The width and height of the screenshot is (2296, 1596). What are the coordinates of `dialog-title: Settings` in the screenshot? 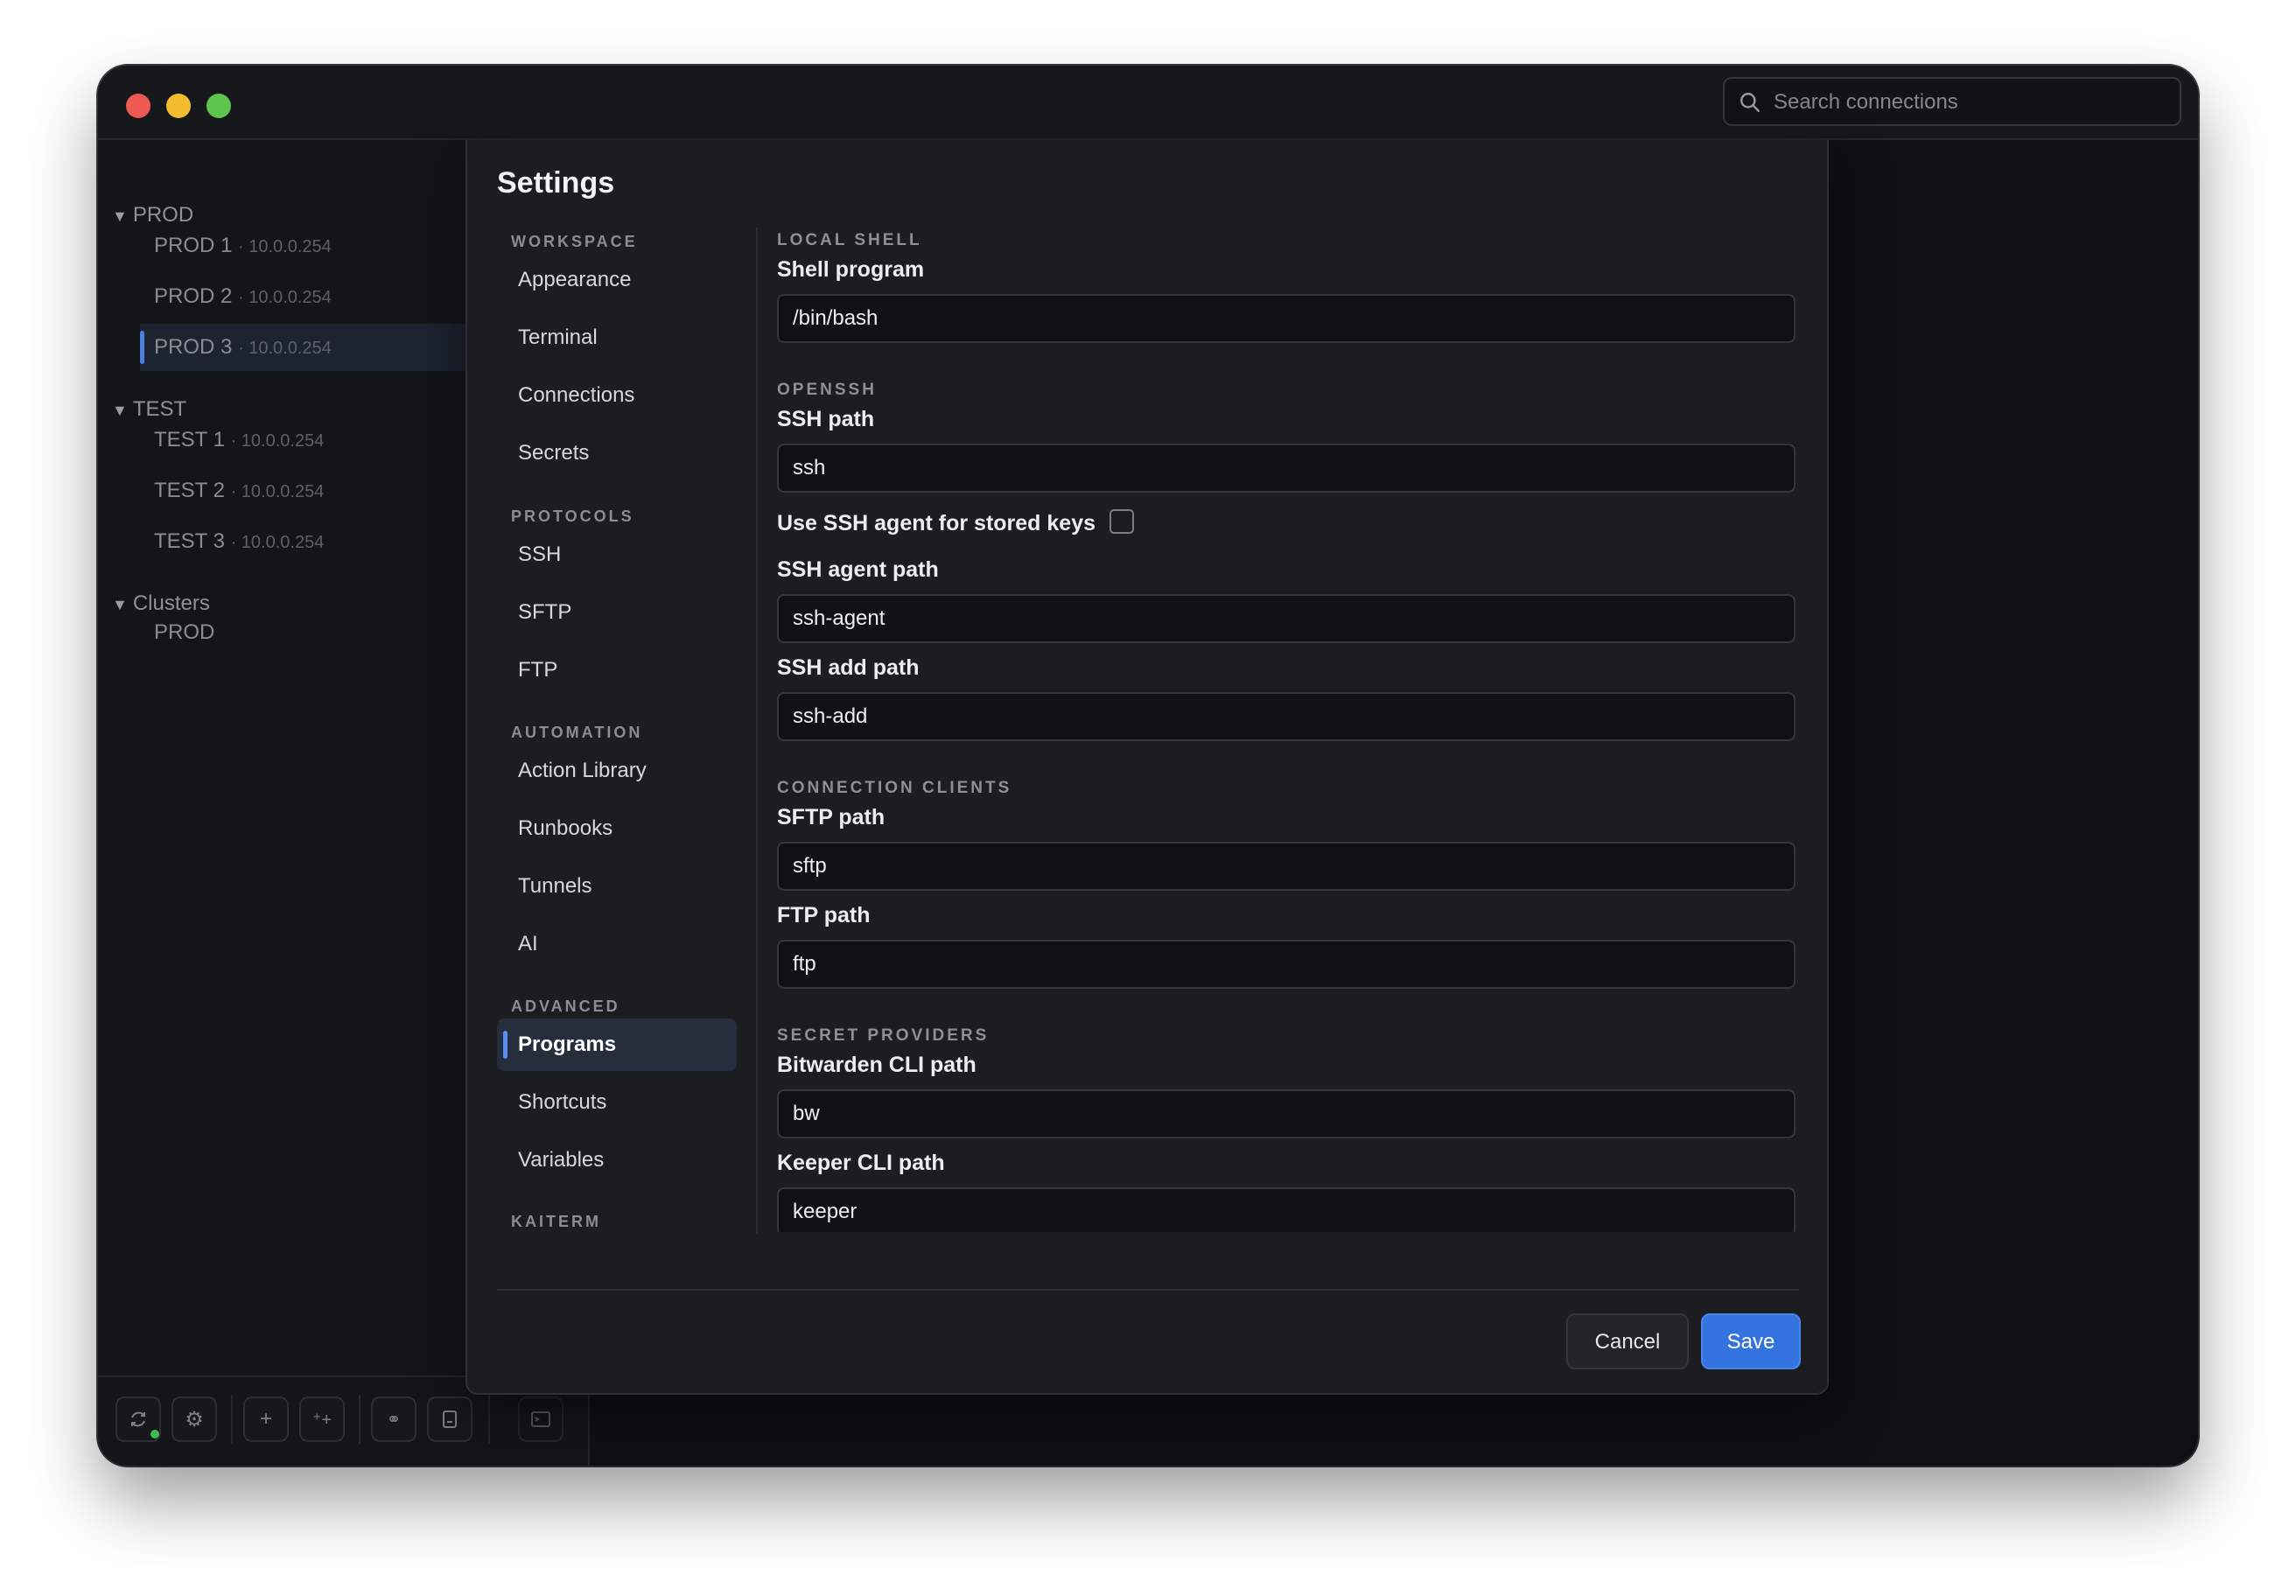 It's located at (556, 183).